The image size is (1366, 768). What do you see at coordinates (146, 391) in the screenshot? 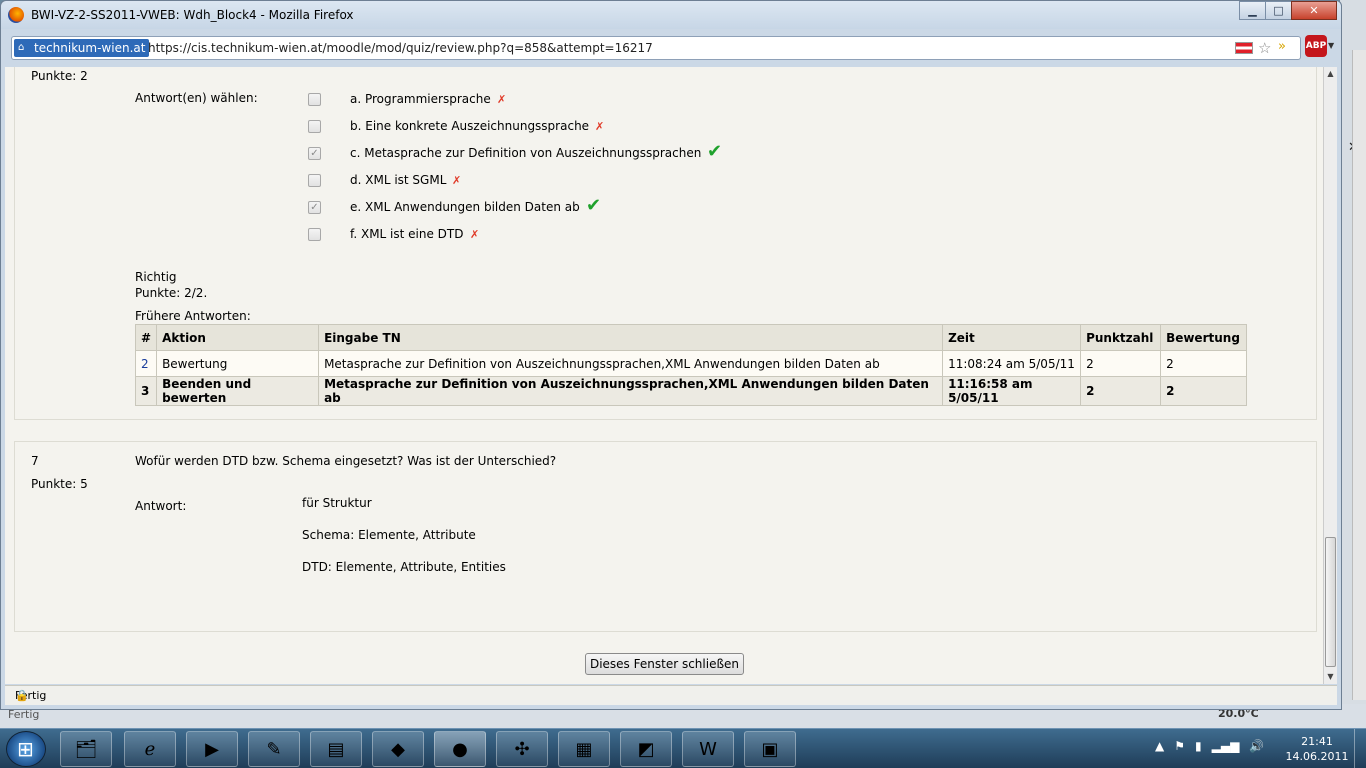
I see `row-index: 3` at bounding box center [146, 391].